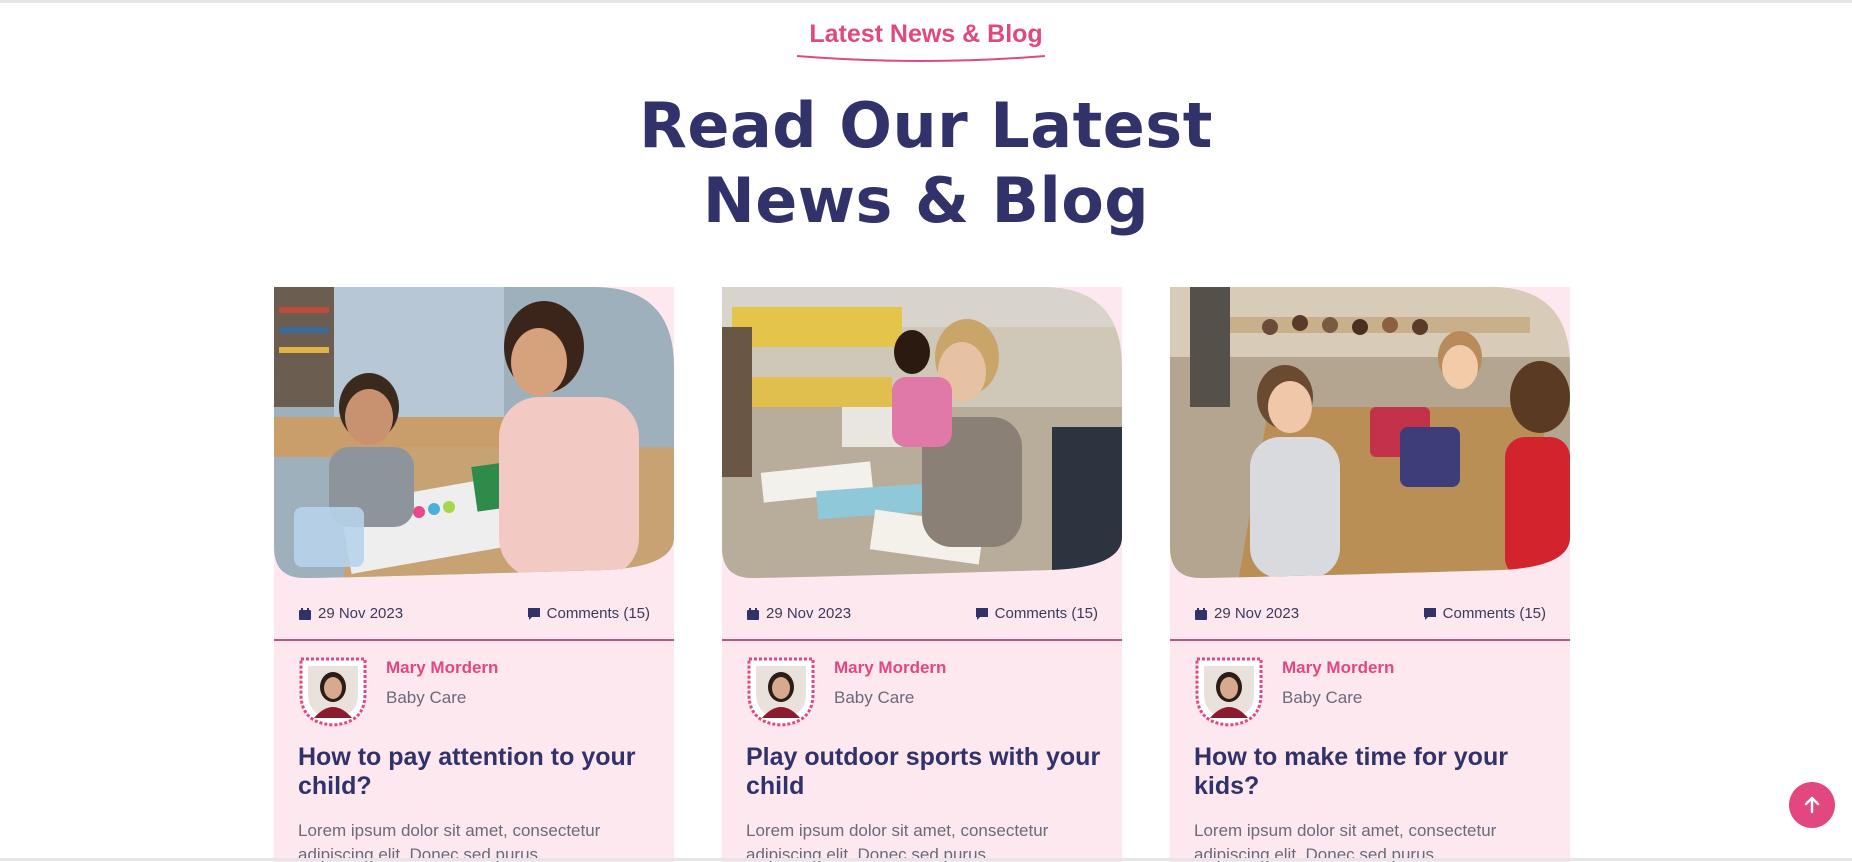 This screenshot has height=862, width=1852. I want to click on scroll-to-top-button, so click(1812, 805).